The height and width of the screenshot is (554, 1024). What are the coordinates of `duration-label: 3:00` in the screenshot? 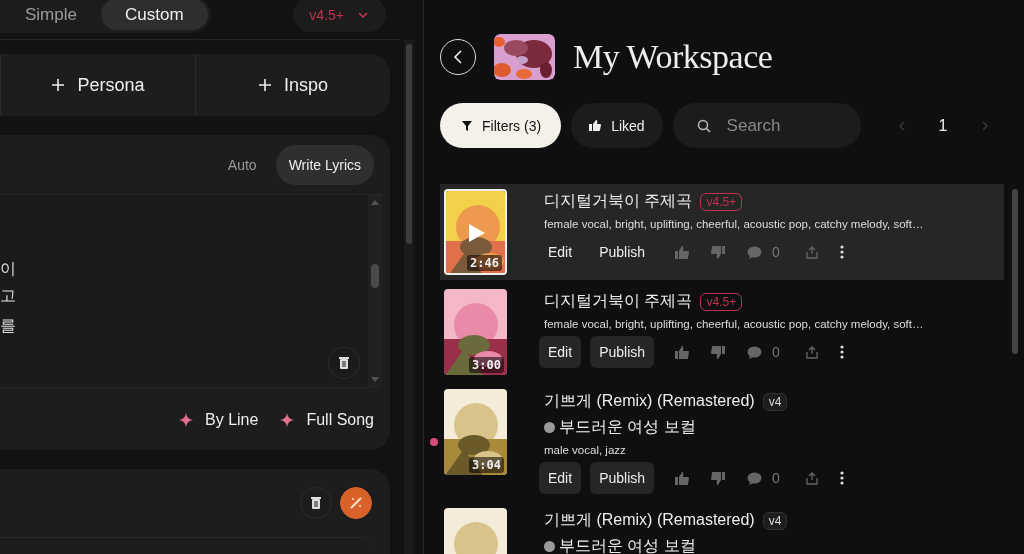 It's located at (486, 365).